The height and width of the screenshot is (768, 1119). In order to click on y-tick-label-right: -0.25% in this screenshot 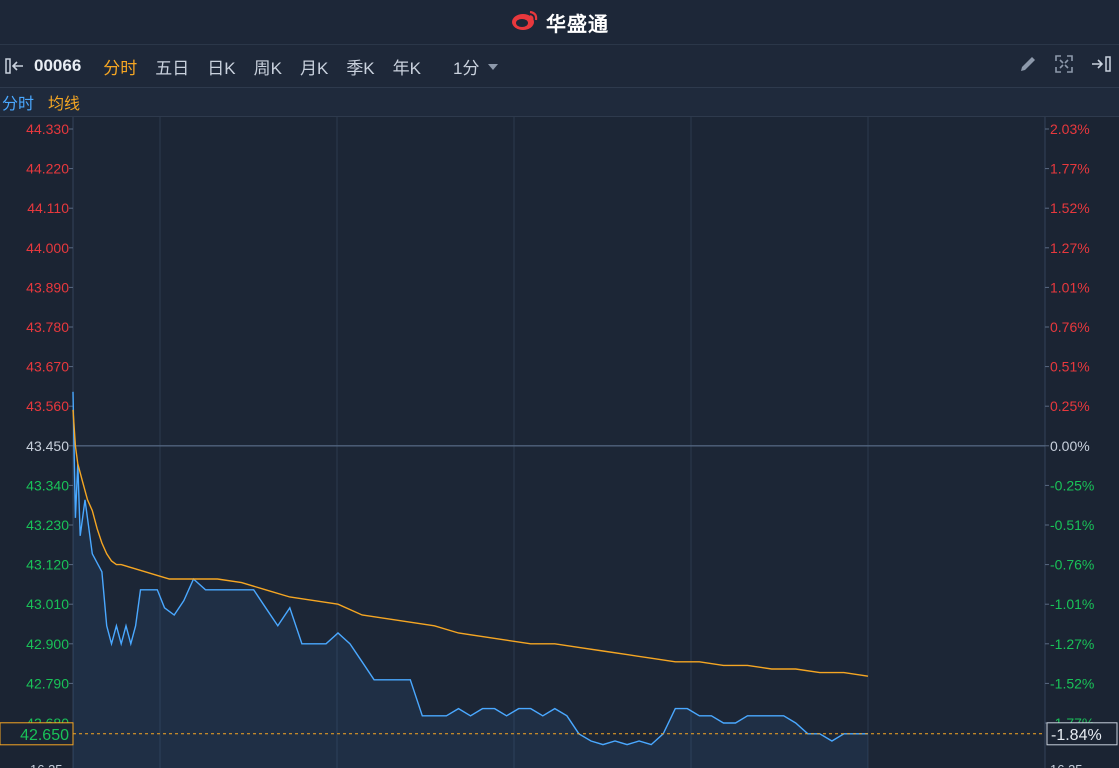, I will do `click(1072, 485)`.